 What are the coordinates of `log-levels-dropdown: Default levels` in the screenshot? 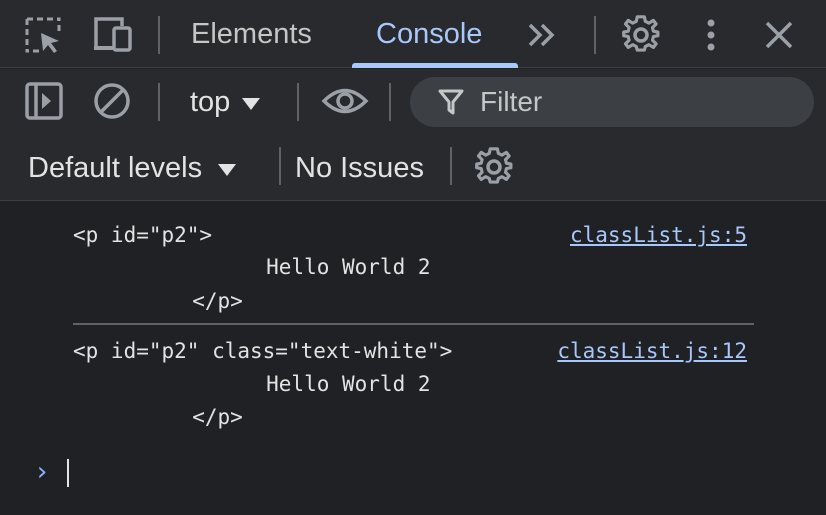 It's located at (132, 168).